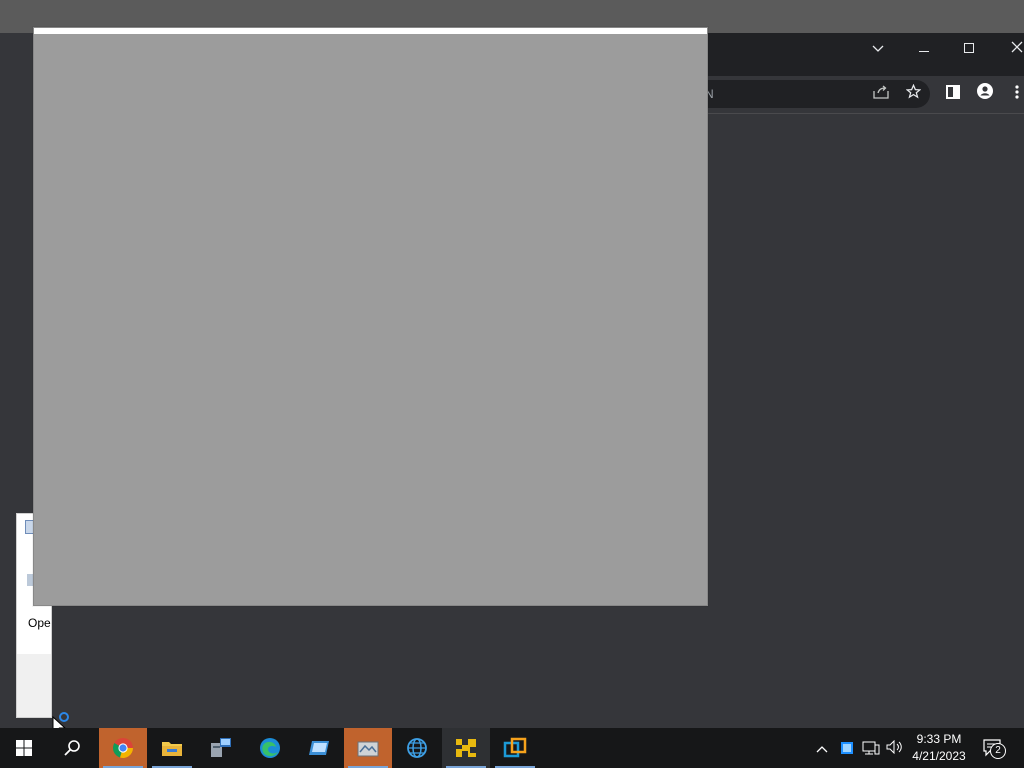 The image size is (1024, 768). I want to click on edge-icon, so click(270, 748).